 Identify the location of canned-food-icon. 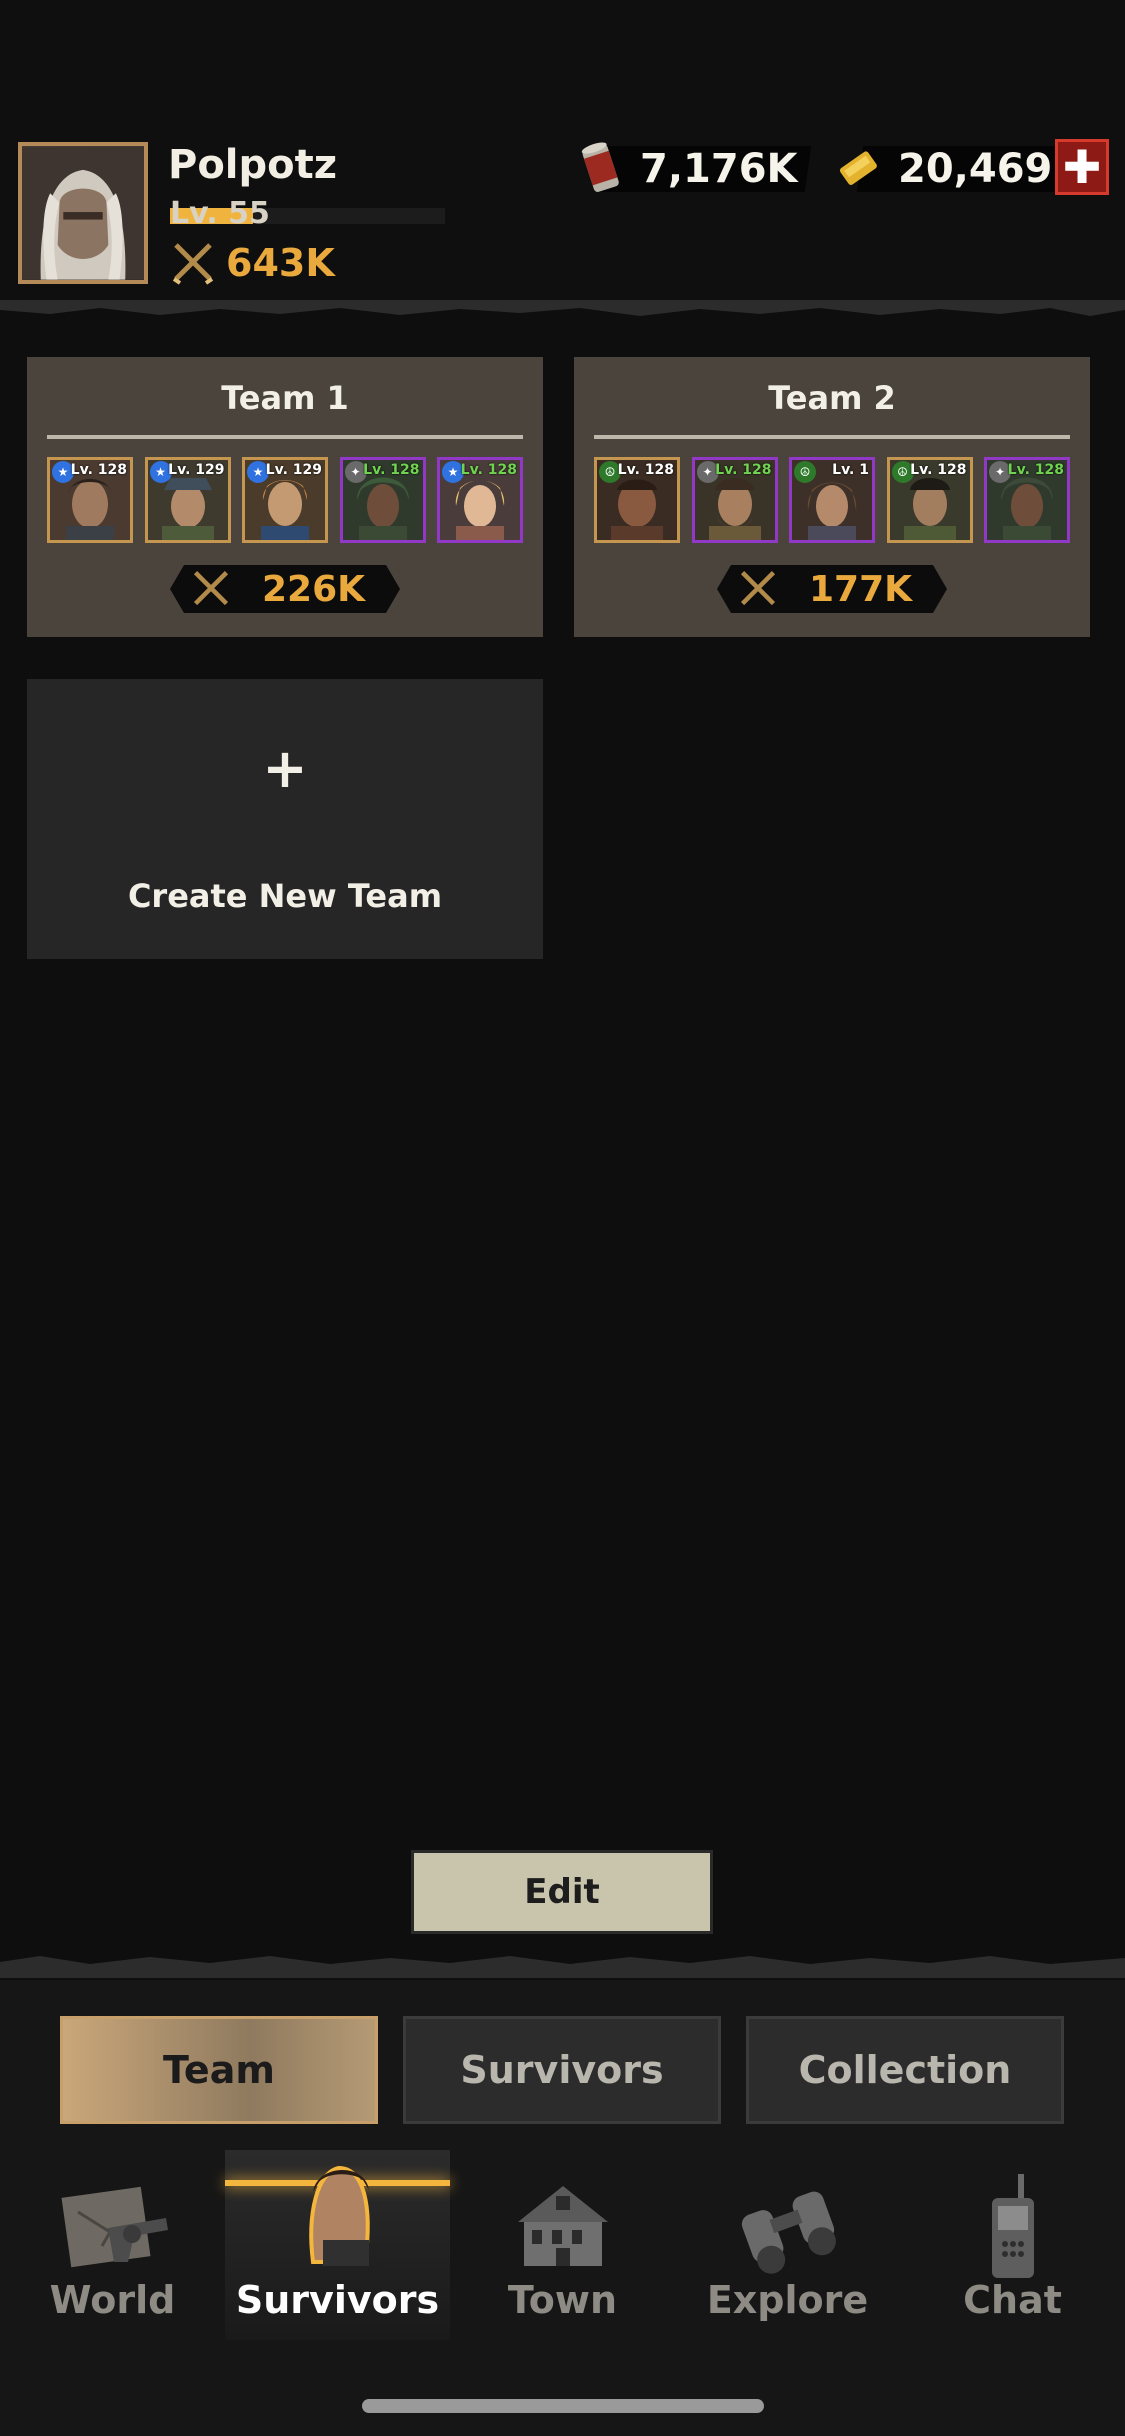
(600, 167).